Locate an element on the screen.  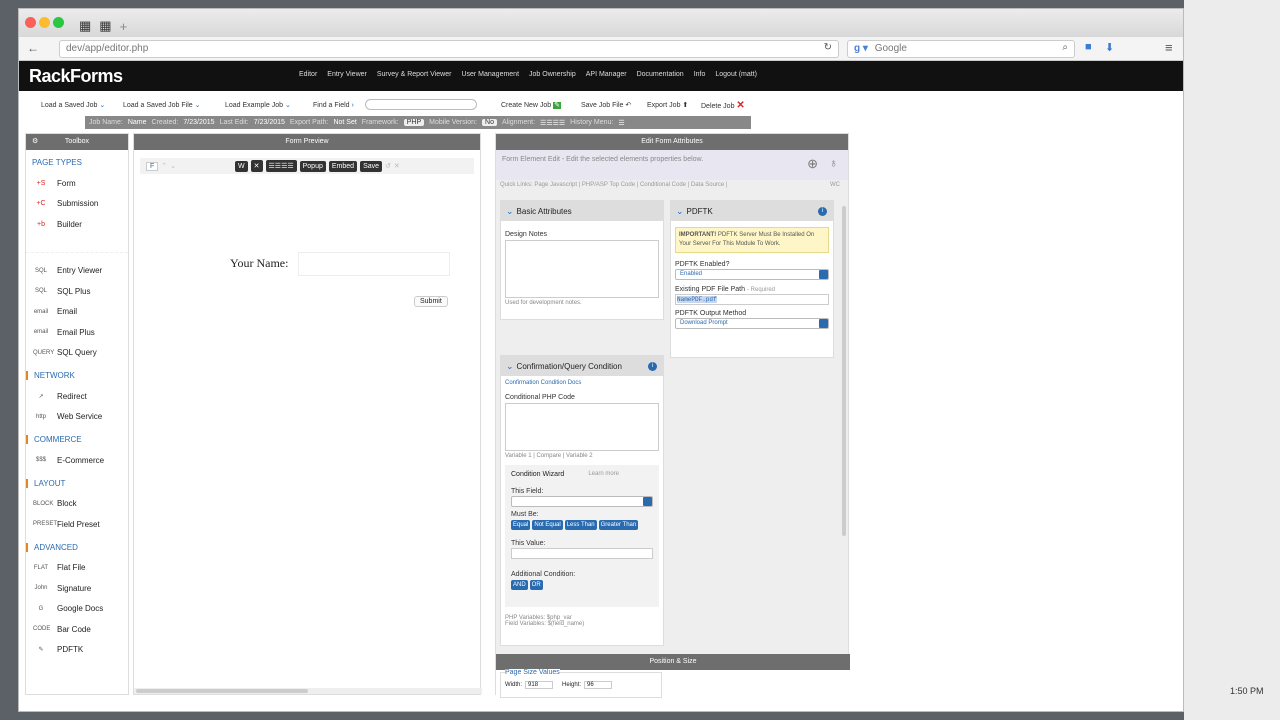
toolbox-item-label: SQL Plus is located at coordinates (74, 291).